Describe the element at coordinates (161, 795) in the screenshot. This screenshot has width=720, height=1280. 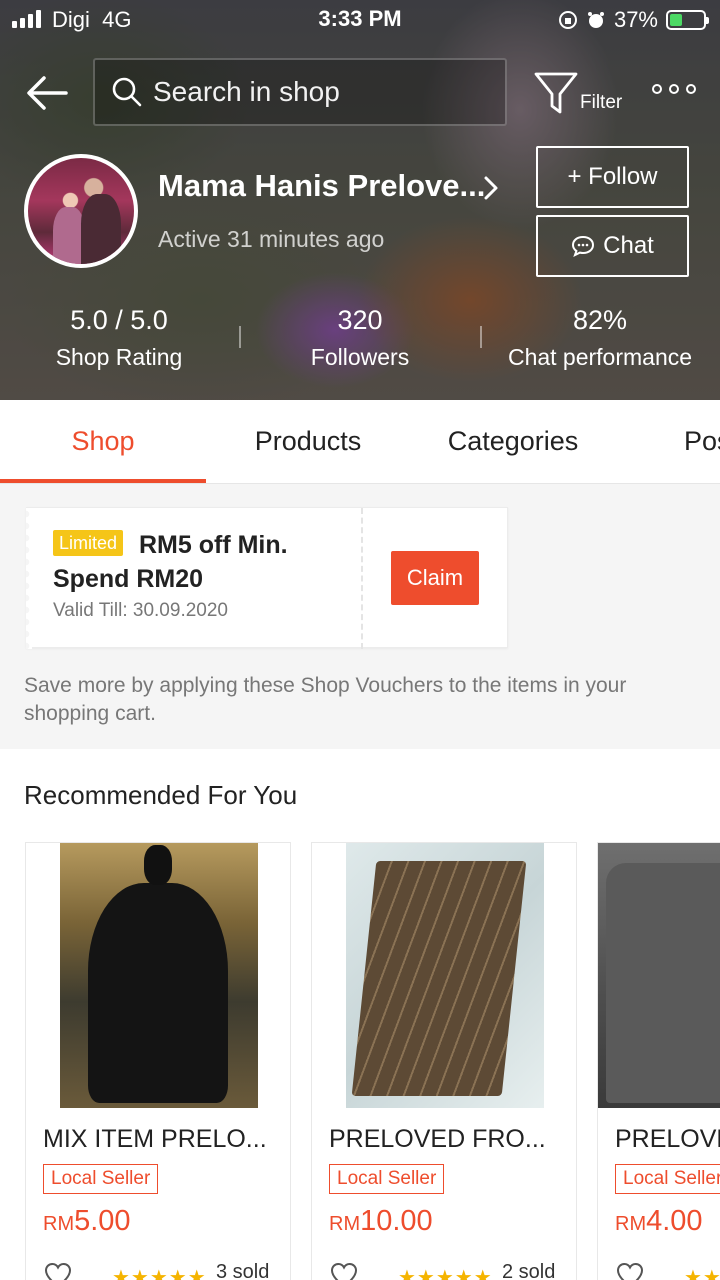
I see `section-title: Recommended For You` at that location.